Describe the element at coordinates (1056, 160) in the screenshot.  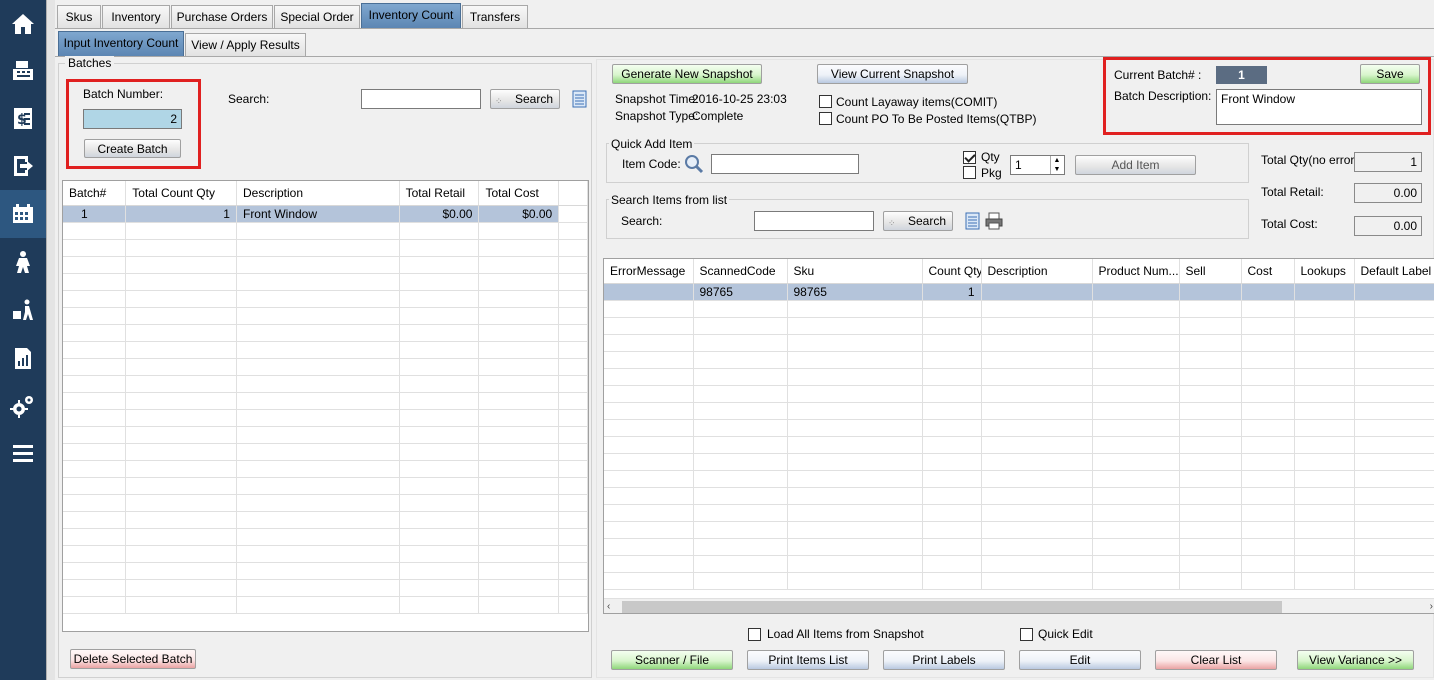
I see `stepper-up-icon: ▲` at that location.